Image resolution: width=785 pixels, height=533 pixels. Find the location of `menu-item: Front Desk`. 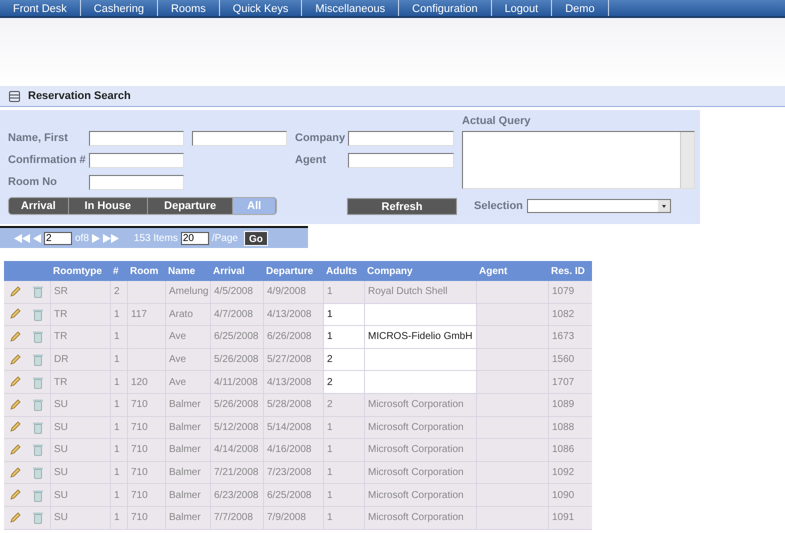

menu-item: Front Desk is located at coordinates (40, 8).